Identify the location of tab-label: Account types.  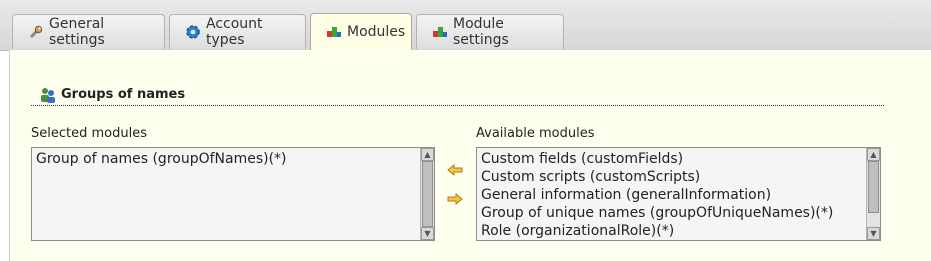
(234, 32).